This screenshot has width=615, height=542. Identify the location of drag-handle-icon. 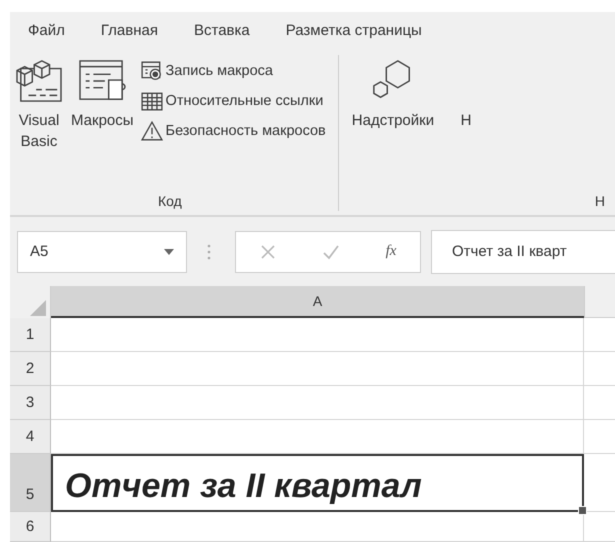
(209, 252).